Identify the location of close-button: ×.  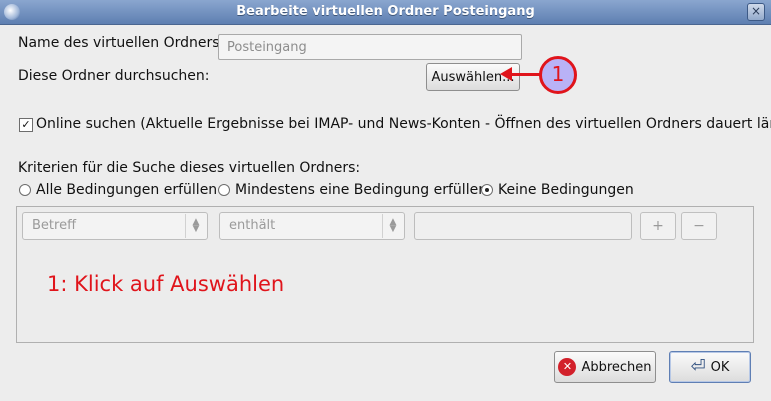
(756, 12).